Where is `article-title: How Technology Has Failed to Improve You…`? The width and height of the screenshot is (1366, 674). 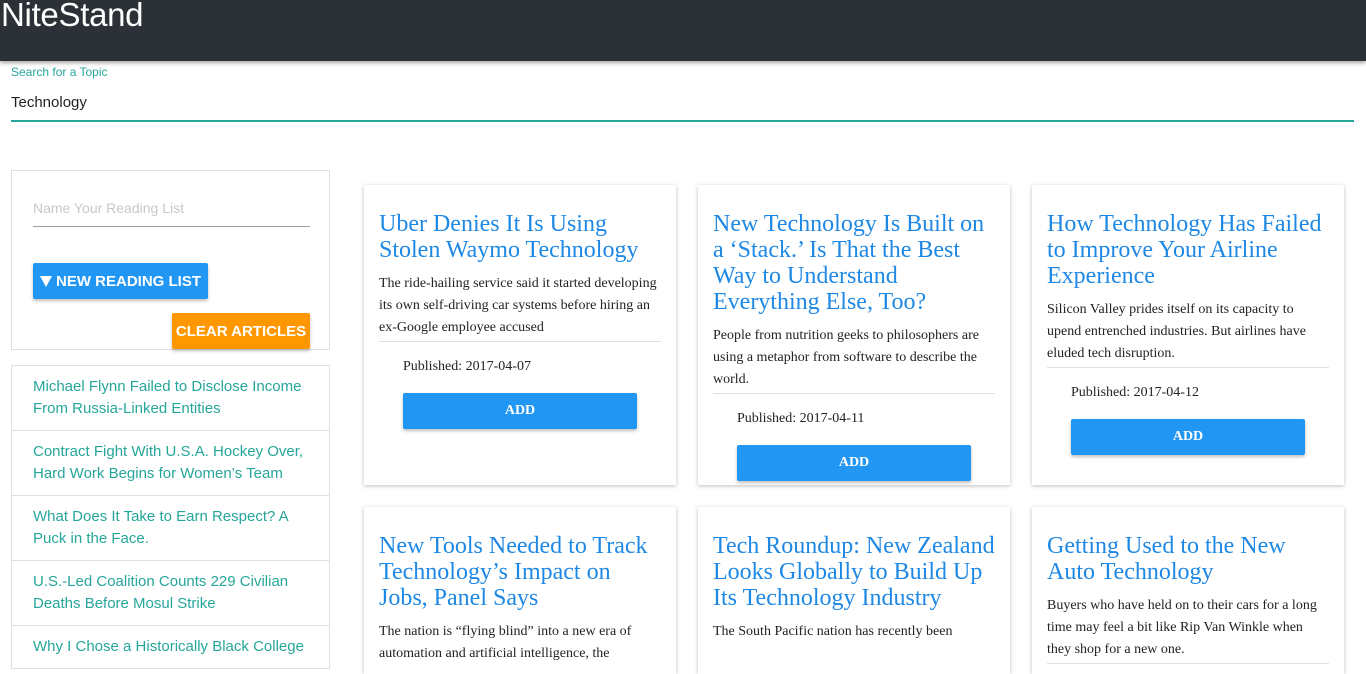
article-title: How Technology Has Failed to Improve You… is located at coordinates (1188, 250).